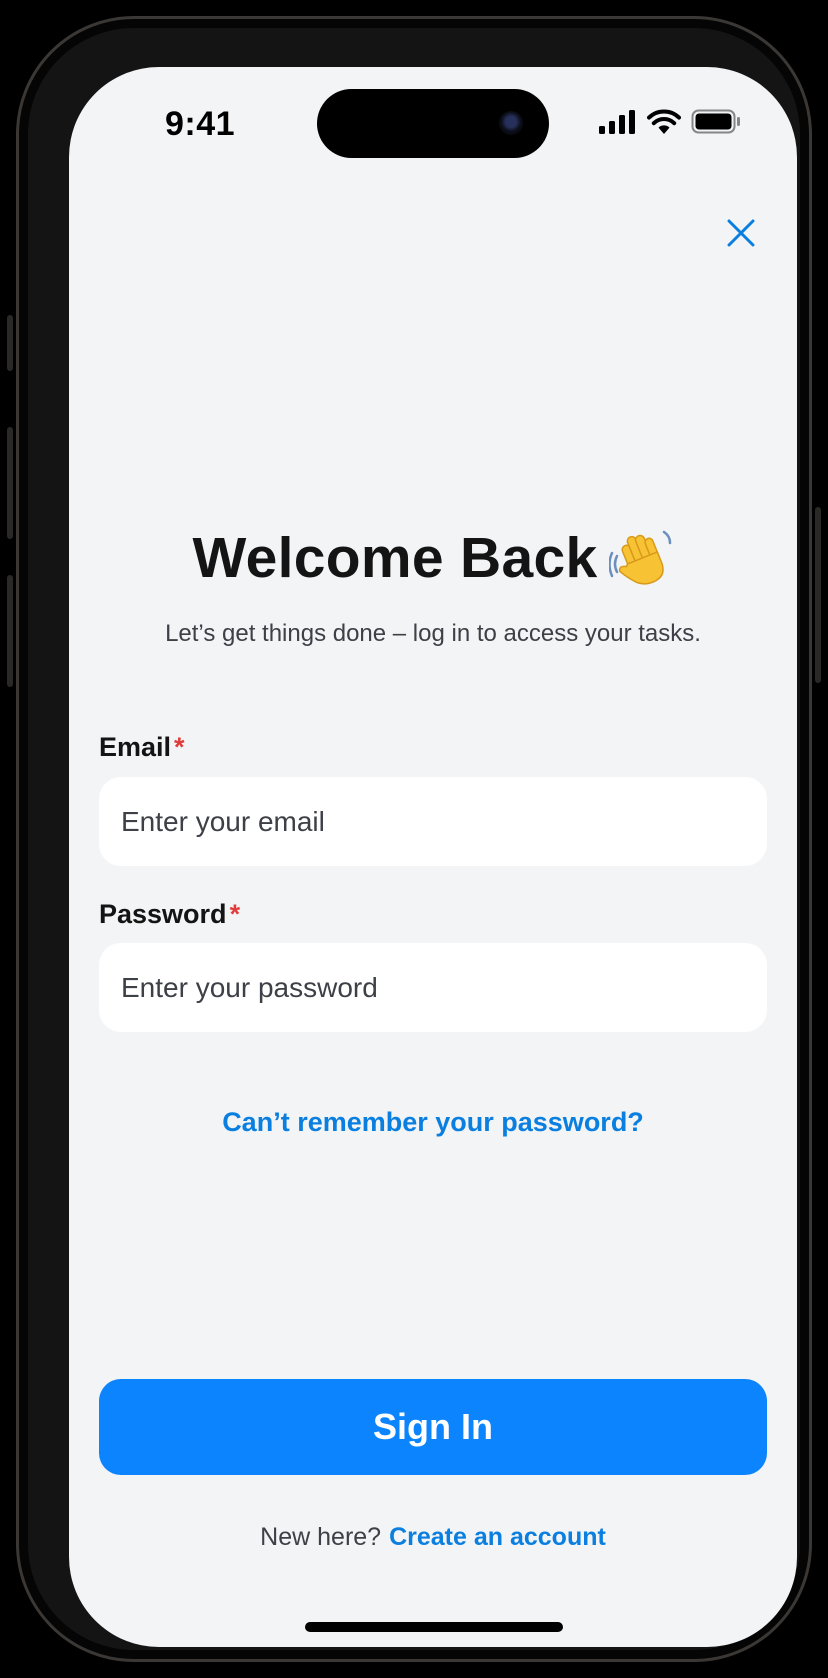 This screenshot has width=828, height=1678. I want to click on close-icon, so click(741, 233).